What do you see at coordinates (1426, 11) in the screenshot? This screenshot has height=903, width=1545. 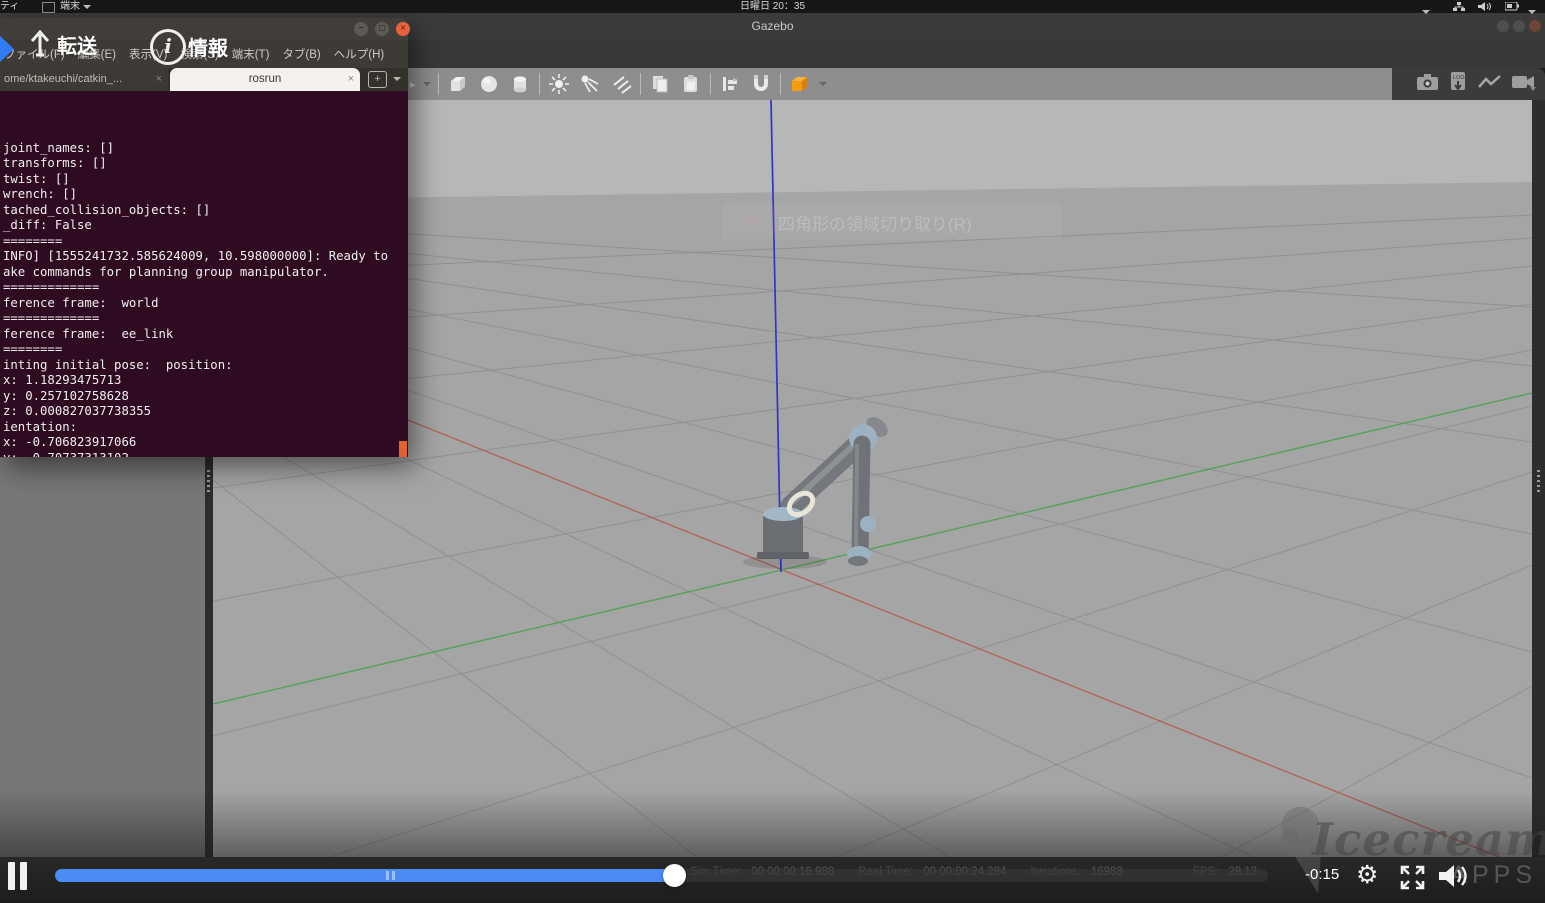 I see `tray-dropdown-caret` at bounding box center [1426, 11].